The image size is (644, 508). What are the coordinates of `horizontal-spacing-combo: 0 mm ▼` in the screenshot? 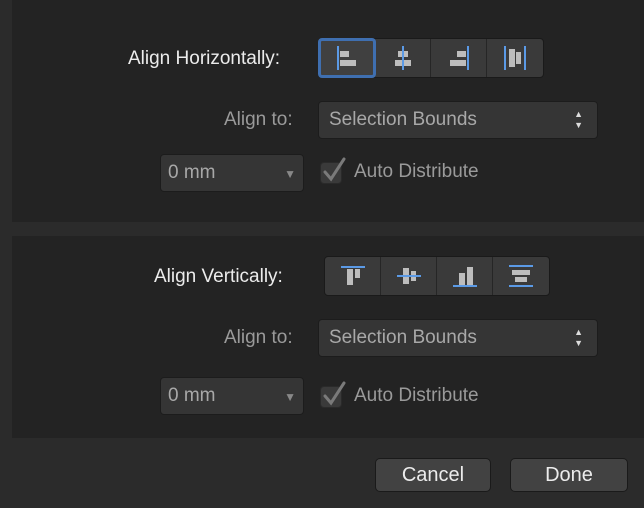 It's located at (232, 173).